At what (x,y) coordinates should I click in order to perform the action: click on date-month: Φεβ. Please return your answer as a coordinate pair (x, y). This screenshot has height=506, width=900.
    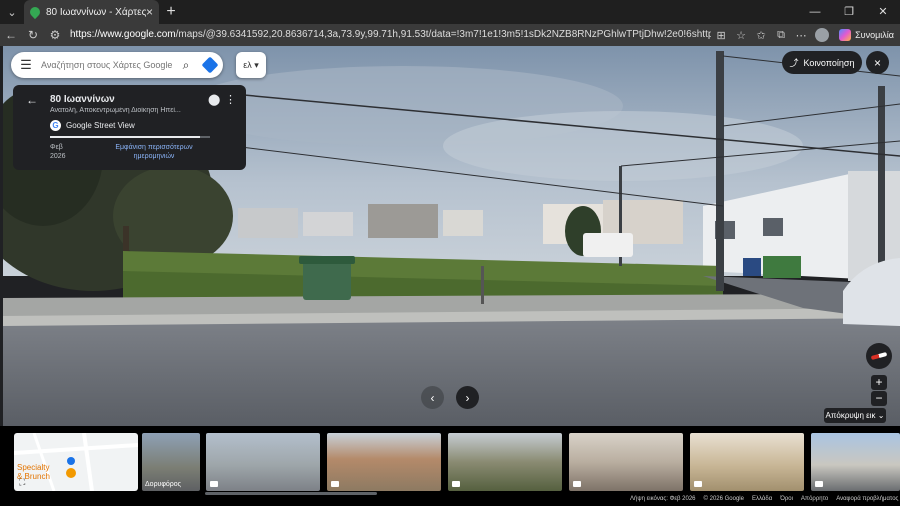
    Looking at the image, I should click on (56, 147).